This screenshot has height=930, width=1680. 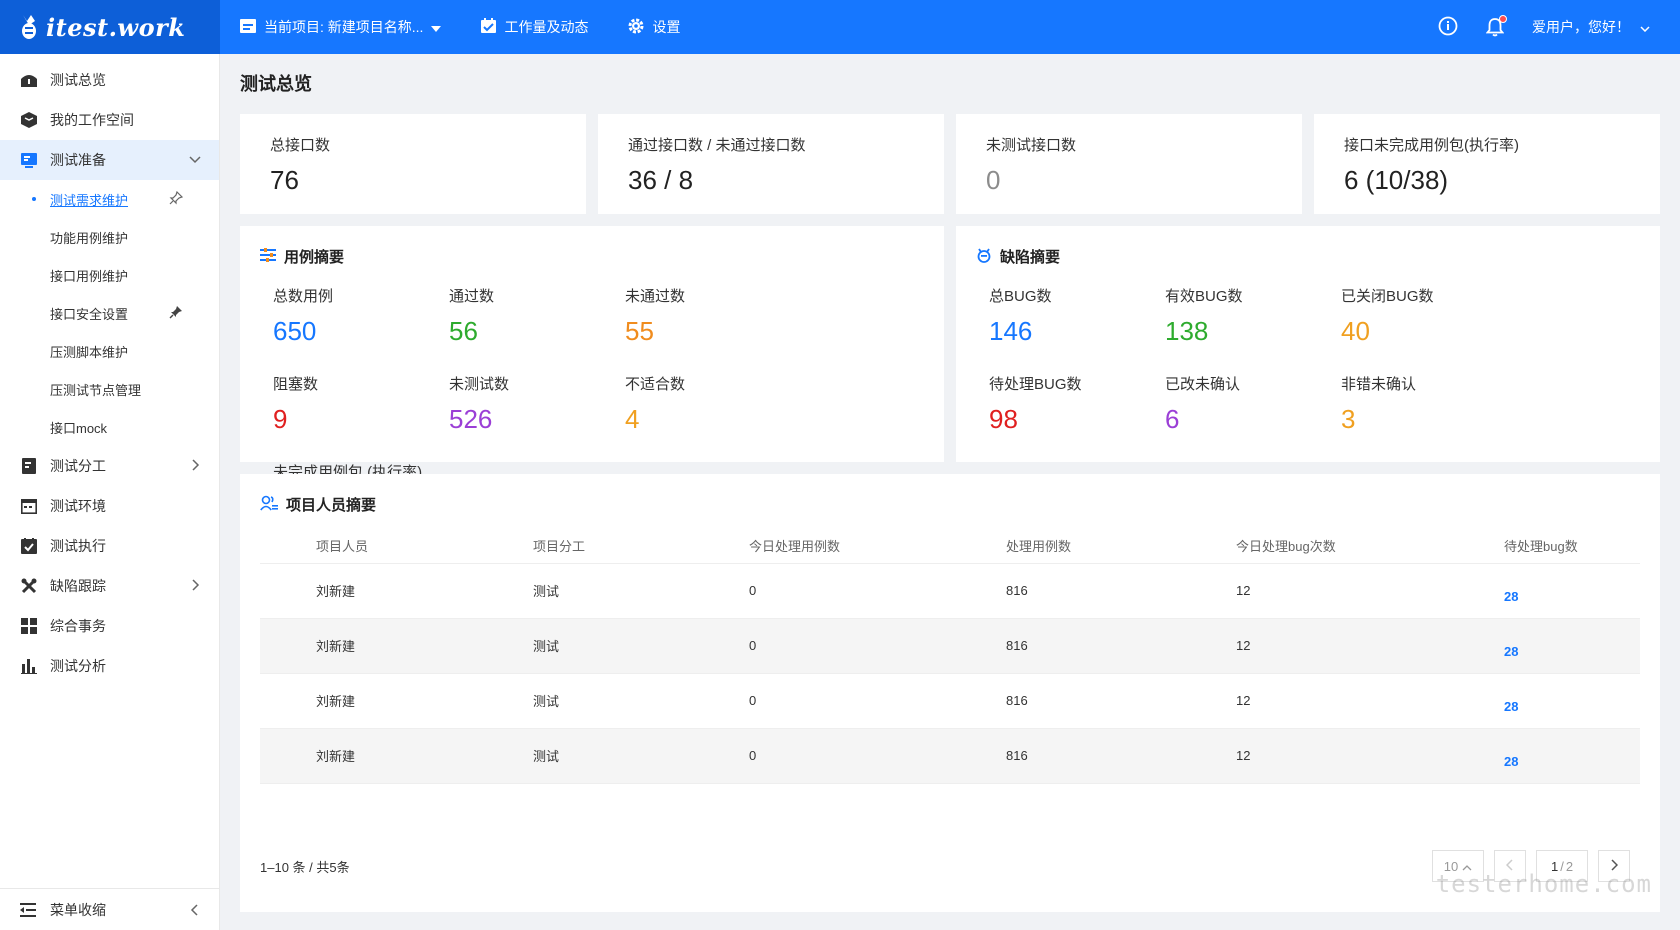 I want to click on pin-filled-icon, so click(x=176, y=313).